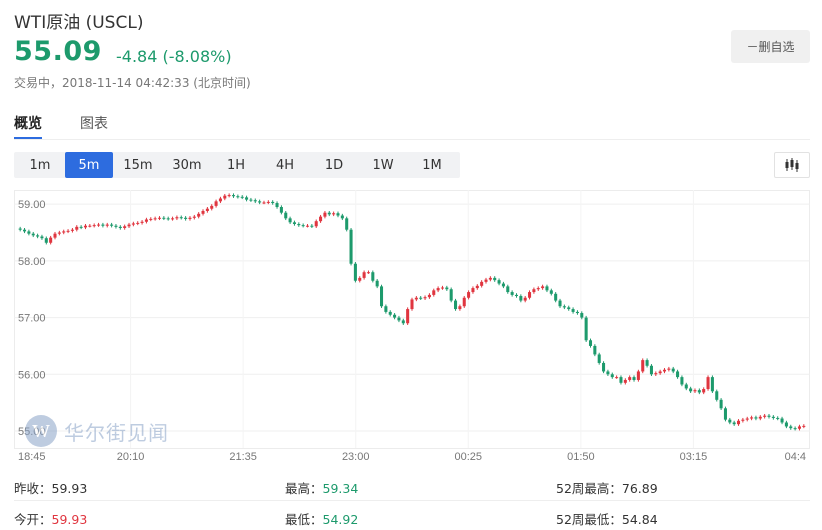  Describe the element at coordinates (33, 488) in the screenshot. I see `stat-label: 昨收：` at that location.